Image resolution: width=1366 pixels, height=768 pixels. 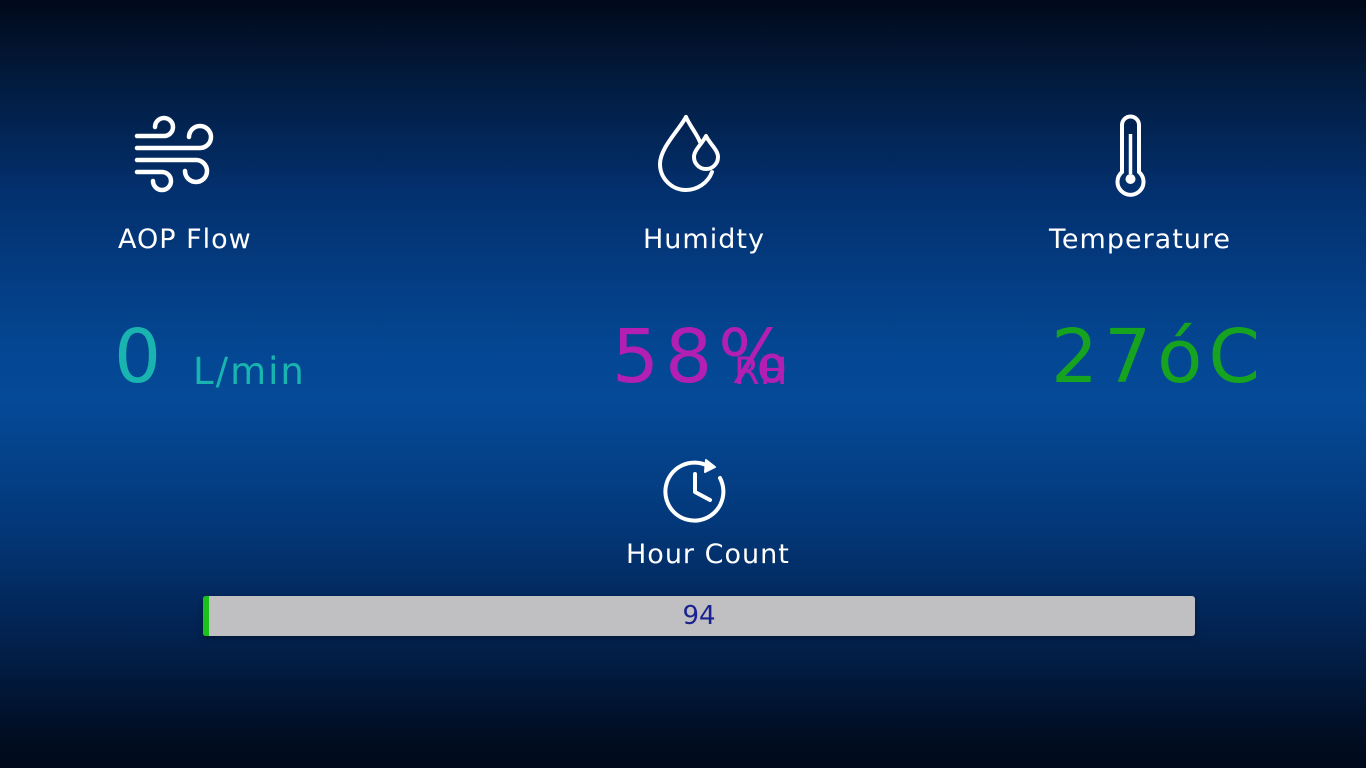 I want to click on temperature-value: 27óC, so click(x=1159, y=357).